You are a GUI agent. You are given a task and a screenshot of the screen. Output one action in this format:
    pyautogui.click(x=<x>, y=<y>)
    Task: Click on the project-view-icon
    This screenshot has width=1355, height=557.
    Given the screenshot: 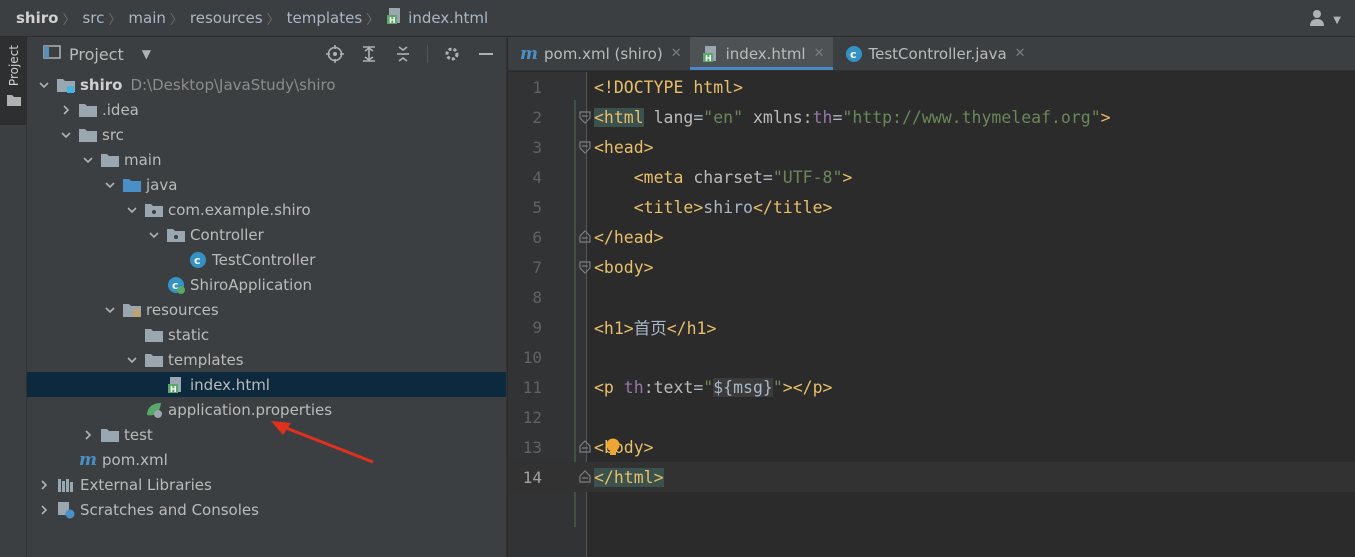 What is the action you would take?
    pyautogui.click(x=52, y=54)
    